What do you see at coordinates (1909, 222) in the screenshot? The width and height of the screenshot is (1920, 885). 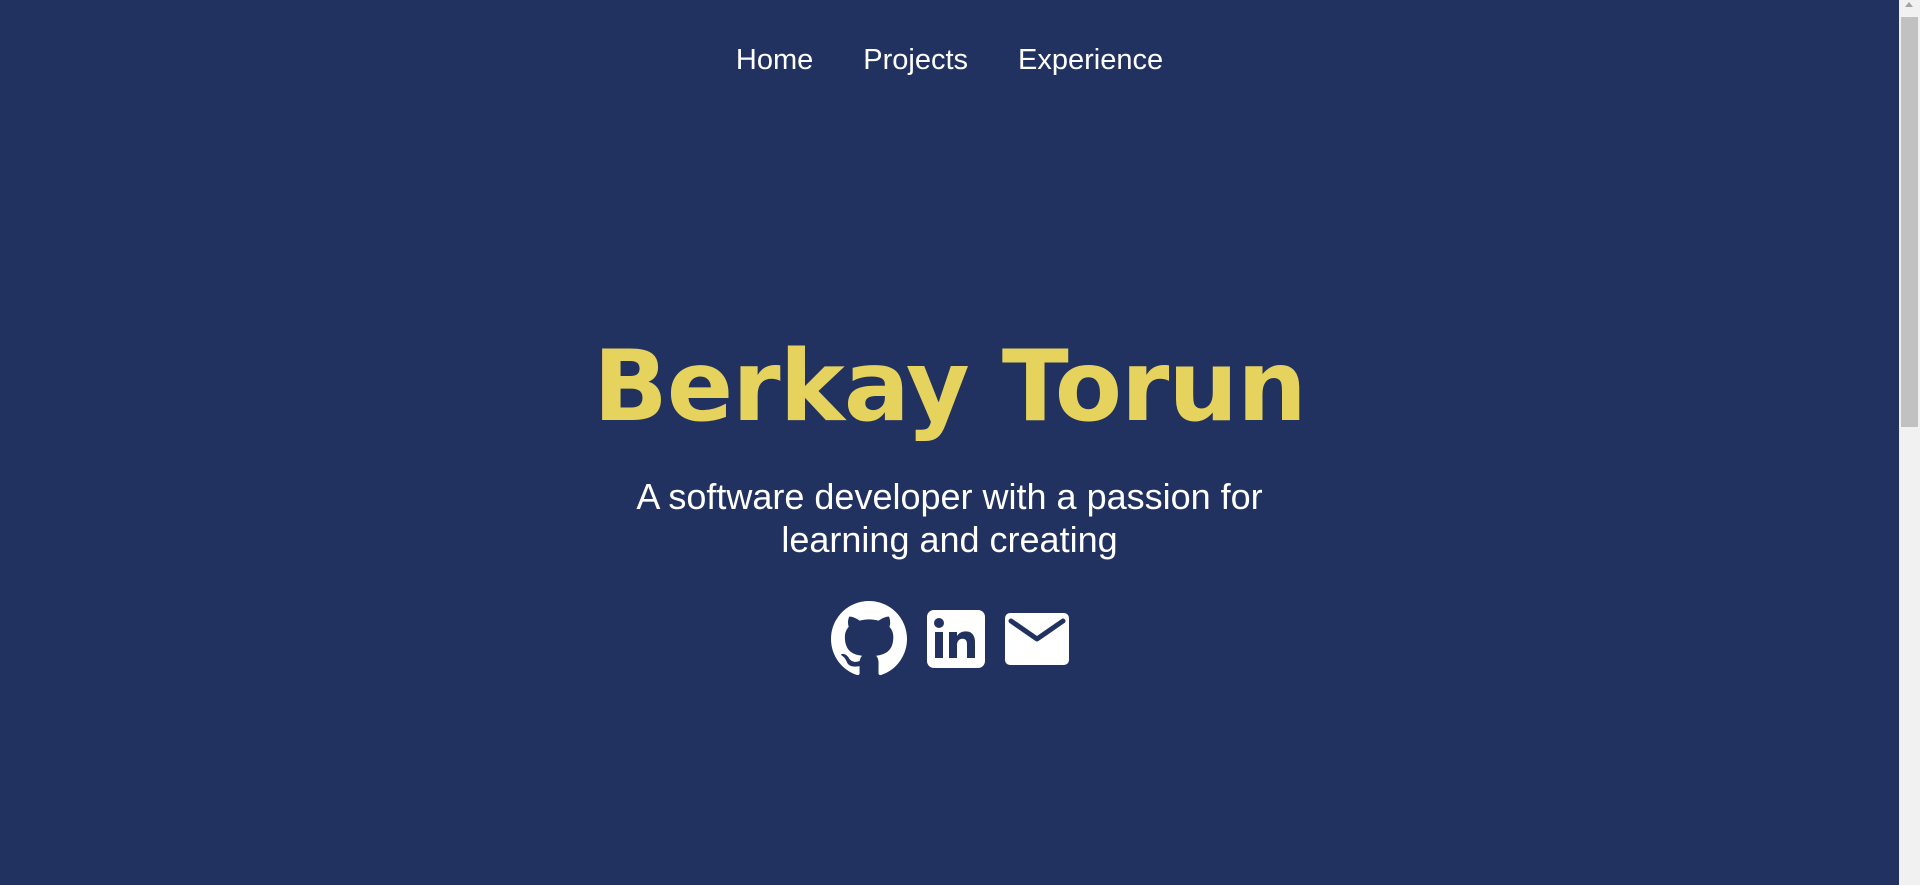 I see `scroll-thumb` at bounding box center [1909, 222].